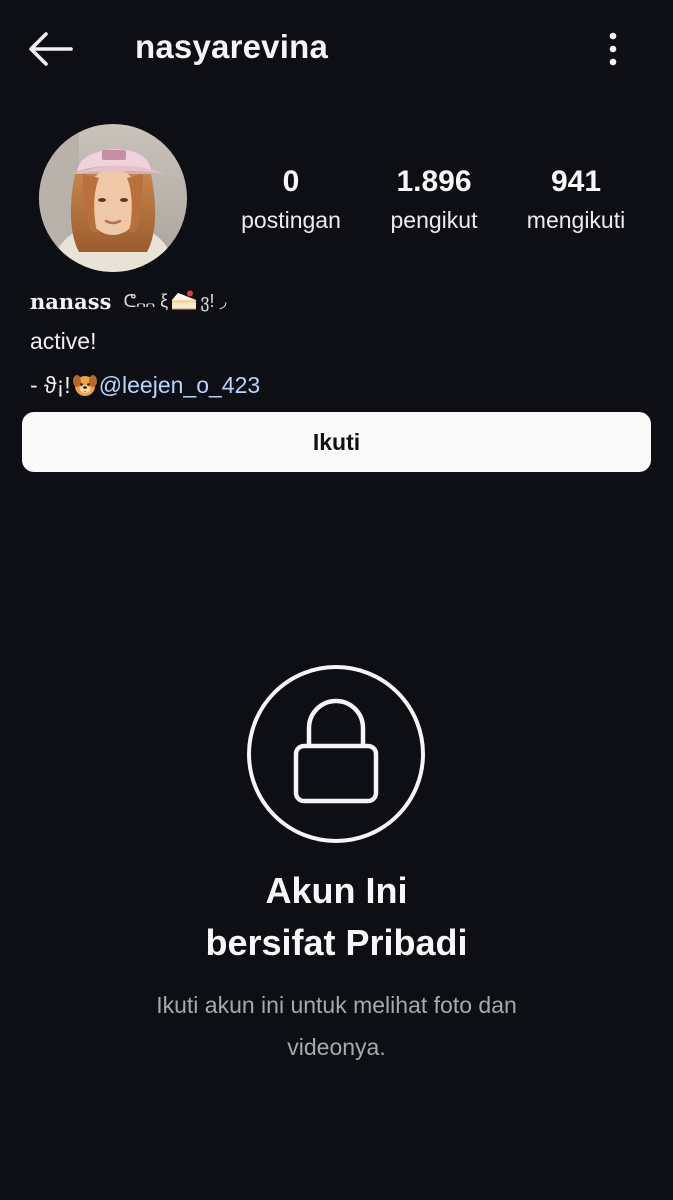  Describe the element at coordinates (336, 301) in the screenshot. I see `bio-name-line: nanass ᕦ᎔᎔ ξ ვ! ◞` at that location.